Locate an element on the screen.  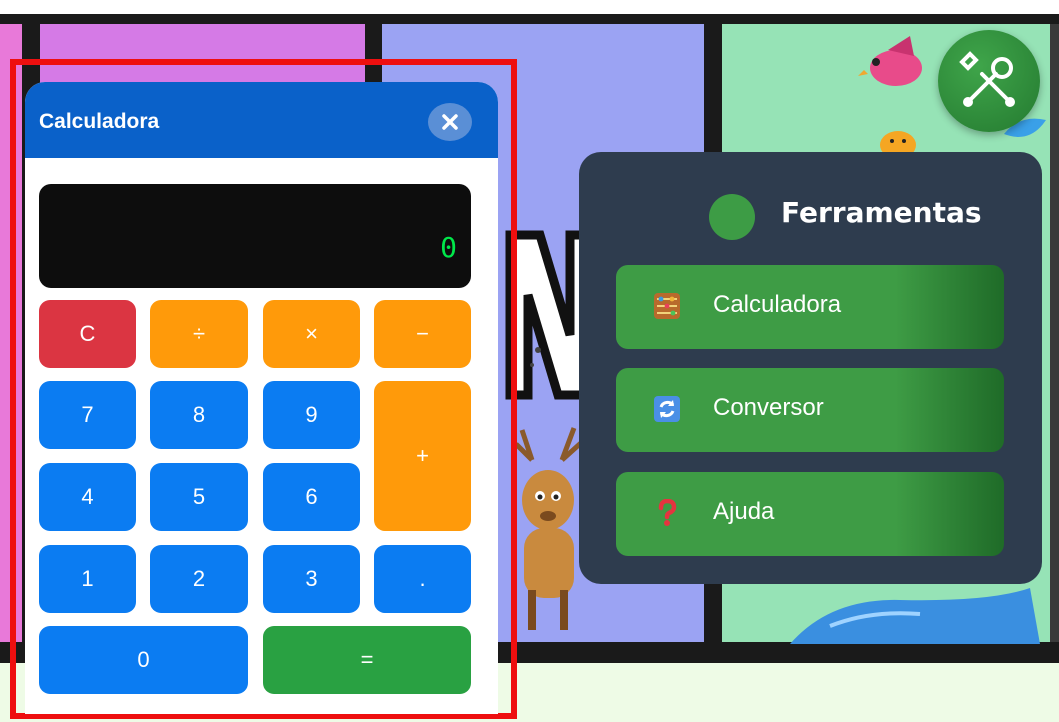
abacus-icon is located at coordinates (667, 306).